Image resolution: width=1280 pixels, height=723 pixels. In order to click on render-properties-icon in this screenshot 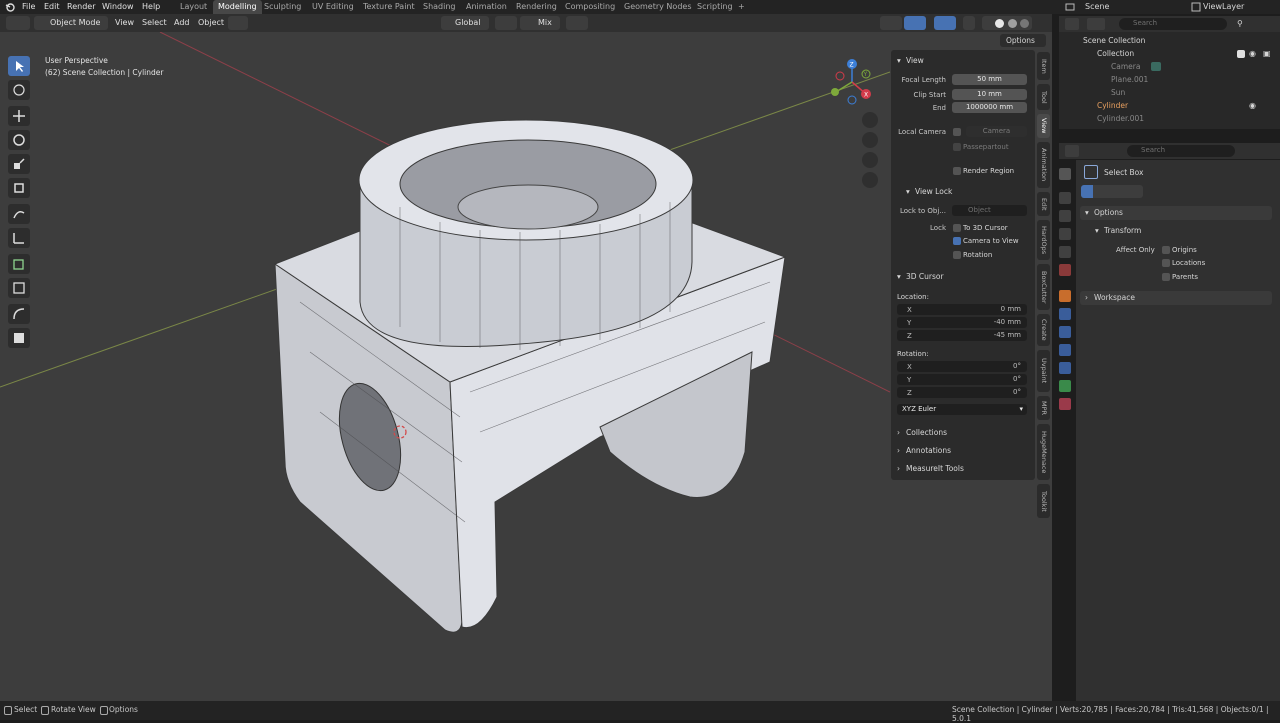, I will do `click(1065, 198)`.